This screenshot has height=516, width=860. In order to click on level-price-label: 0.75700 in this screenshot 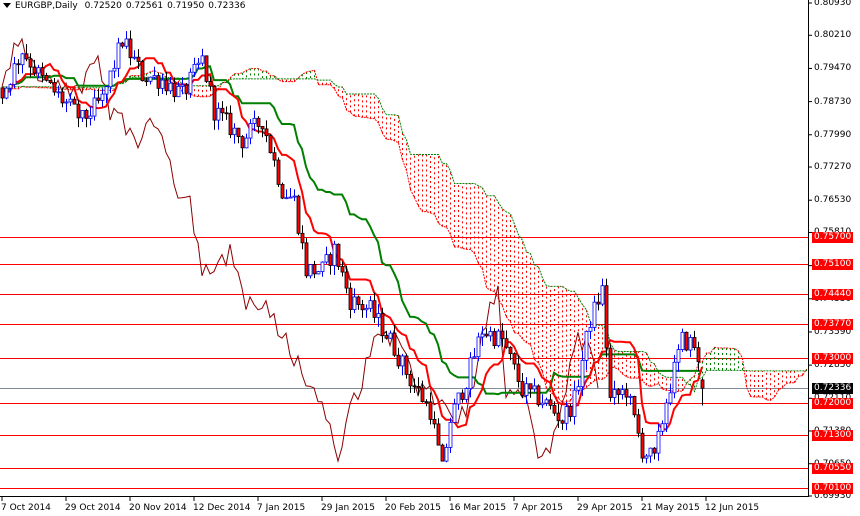, I will do `click(833, 237)`.